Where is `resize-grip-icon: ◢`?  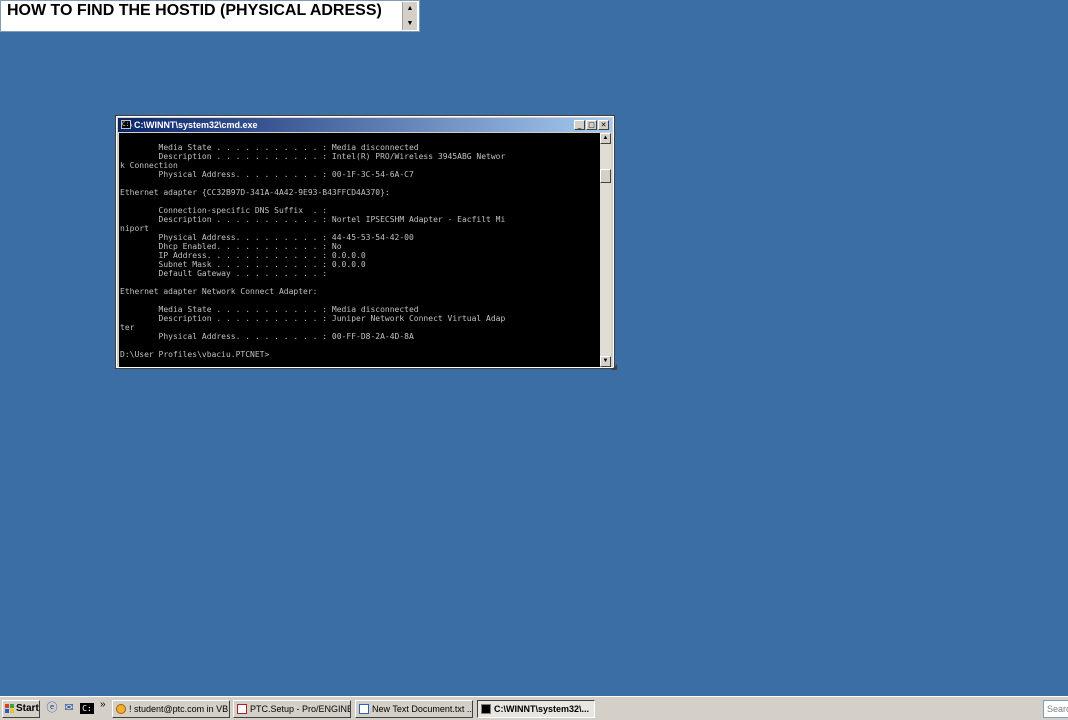 resize-grip-icon: ◢ is located at coordinates (615, 367).